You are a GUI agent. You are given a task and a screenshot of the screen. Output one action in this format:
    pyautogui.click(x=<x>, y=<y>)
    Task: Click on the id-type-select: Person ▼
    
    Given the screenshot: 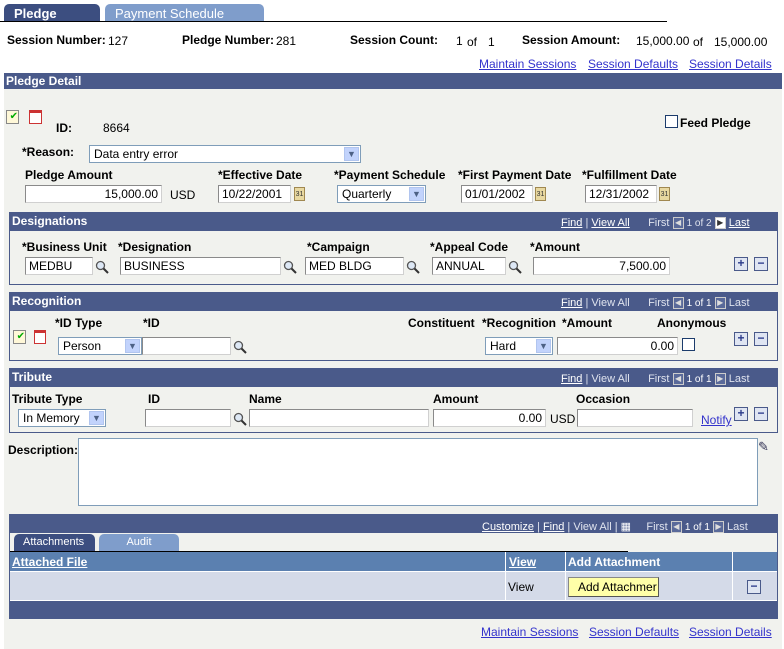 What is the action you would take?
    pyautogui.click(x=100, y=346)
    